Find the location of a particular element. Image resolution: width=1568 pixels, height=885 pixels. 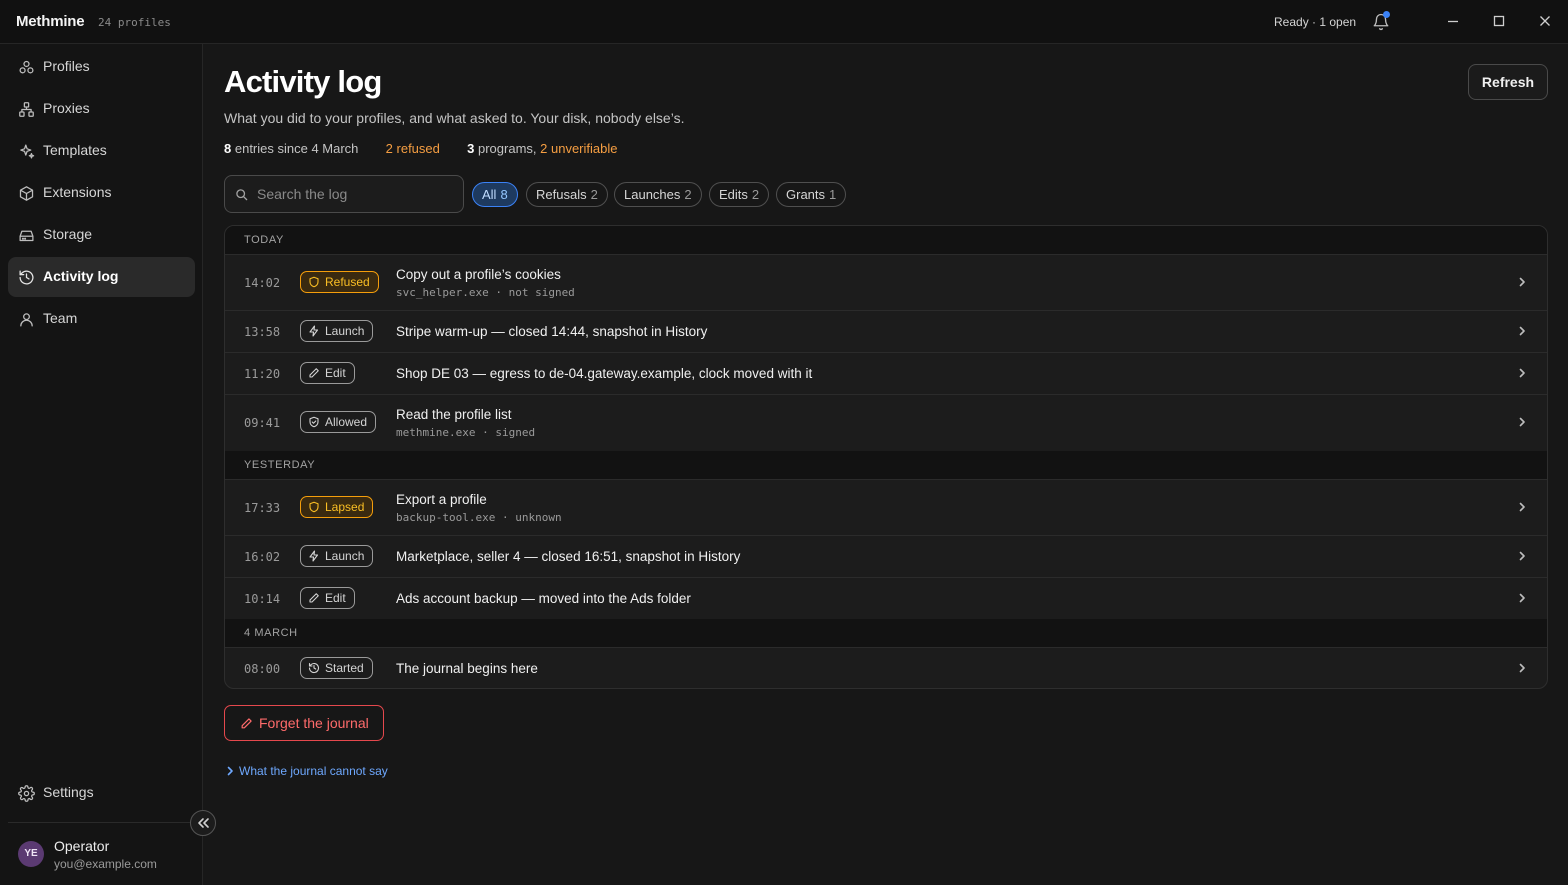

sidebar-item-label: Templates is located at coordinates (75, 150).